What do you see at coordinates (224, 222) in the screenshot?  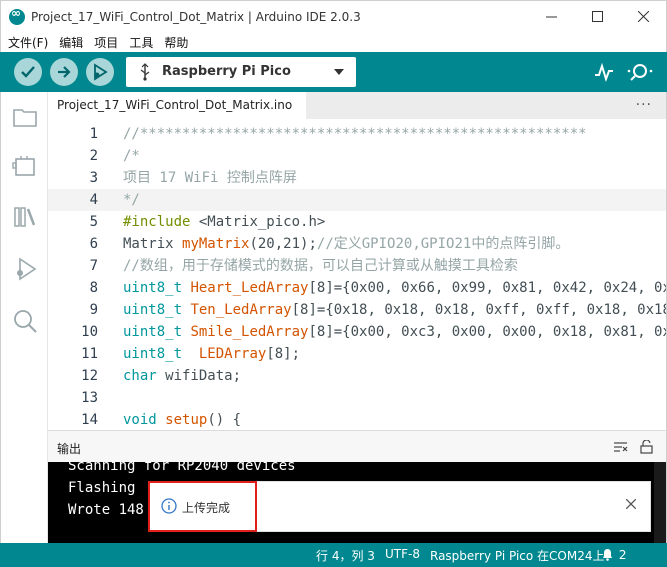 I see `code-text: #include <Matrix_pico.h>` at bounding box center [224, 222].